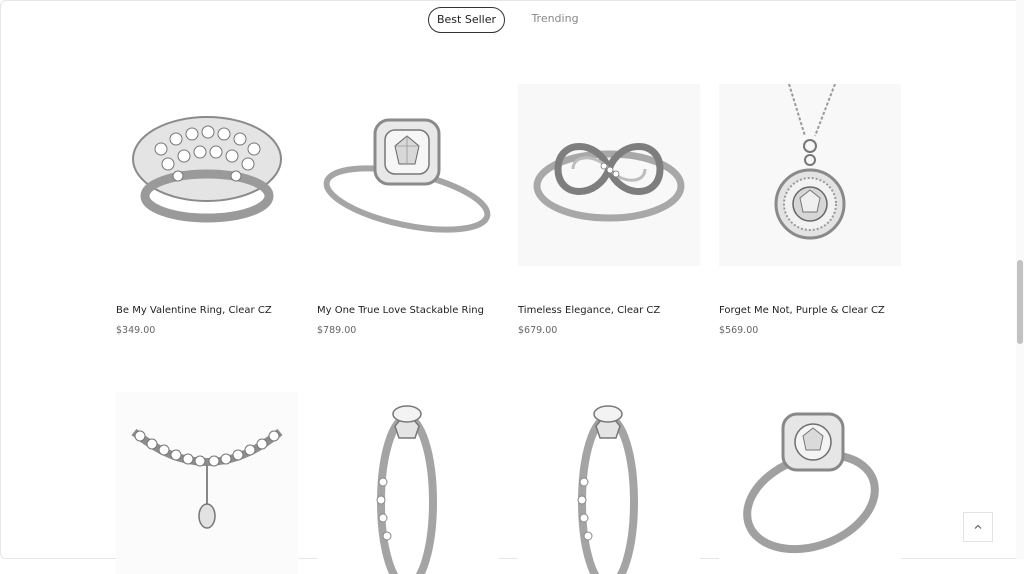 This screenshot has width=1024, height=574. Describe the element at coordinates (814, 310) in the screenshot. I see `product-title: Forget Me Not, Purple & Clear CZ` at that location.